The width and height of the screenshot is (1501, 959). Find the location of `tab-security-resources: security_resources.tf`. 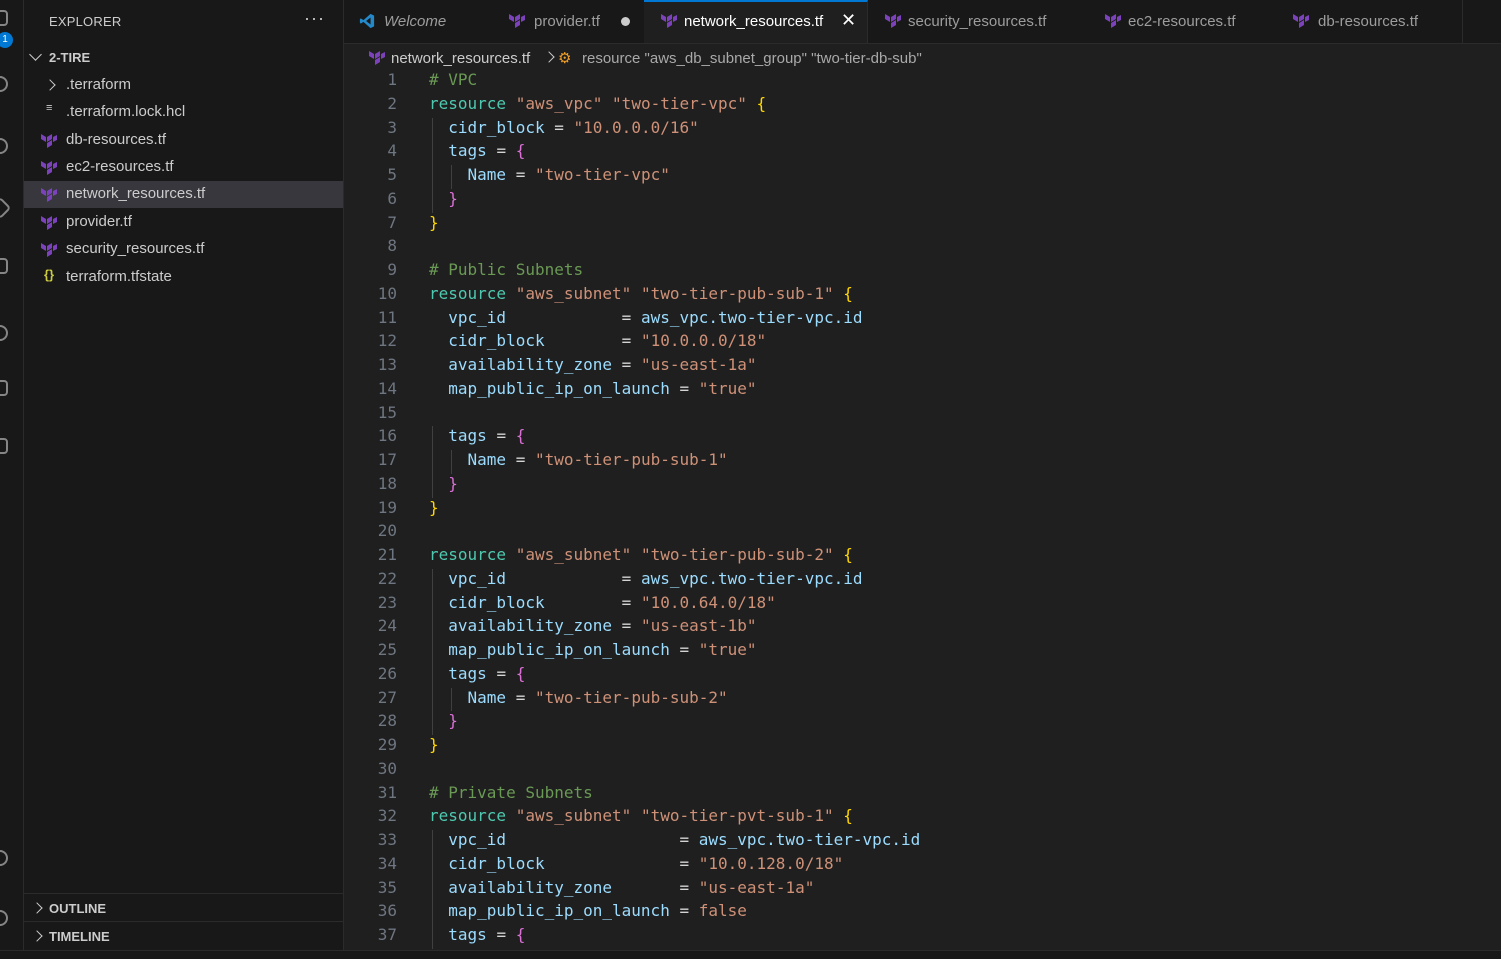

tab-security-resources: security_resources.tf is located at coordinates (978, 21).